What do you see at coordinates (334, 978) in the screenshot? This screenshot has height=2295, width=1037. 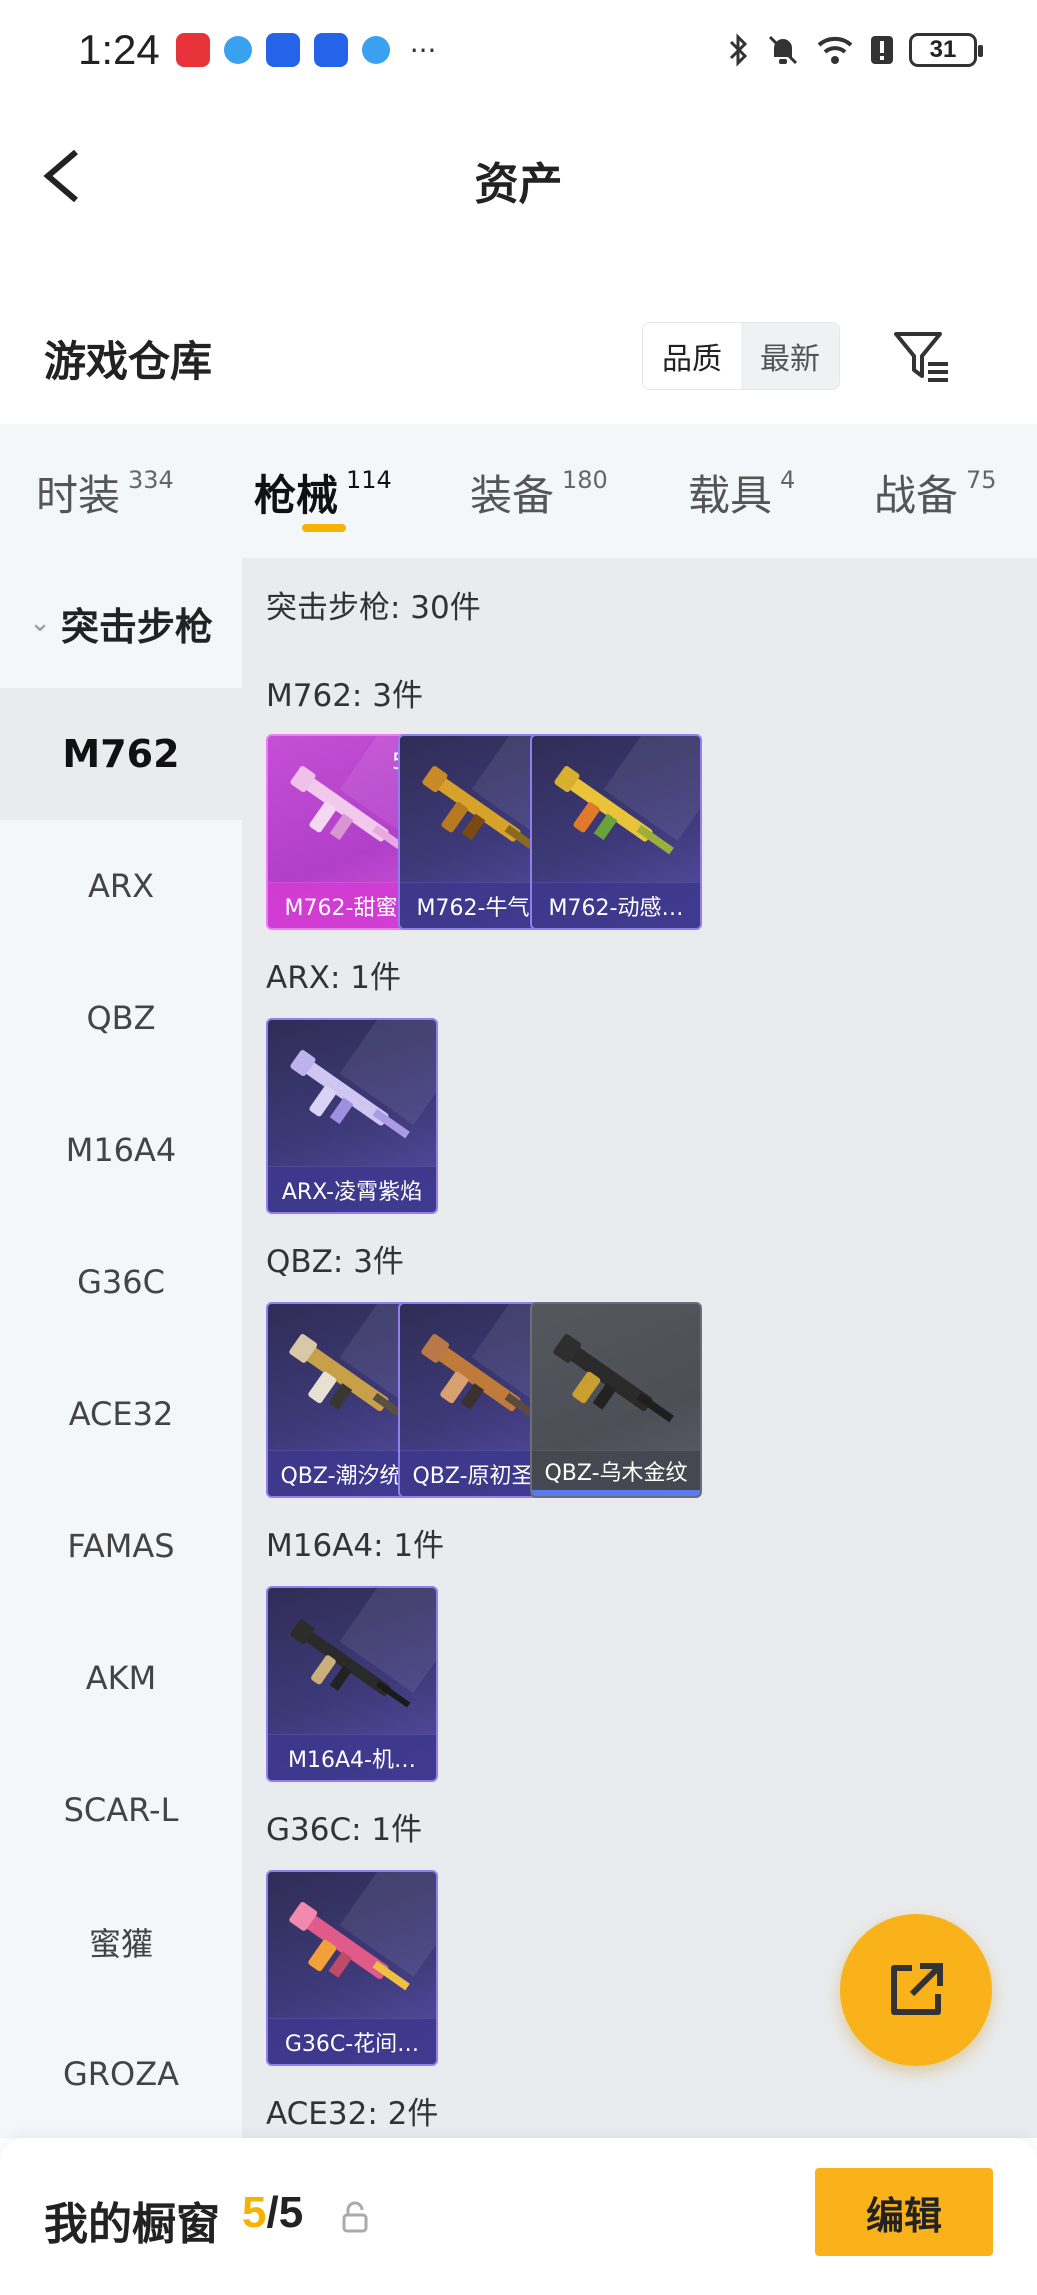 I see `section-title: ARX: 1件` at bounding box center [334, 978].